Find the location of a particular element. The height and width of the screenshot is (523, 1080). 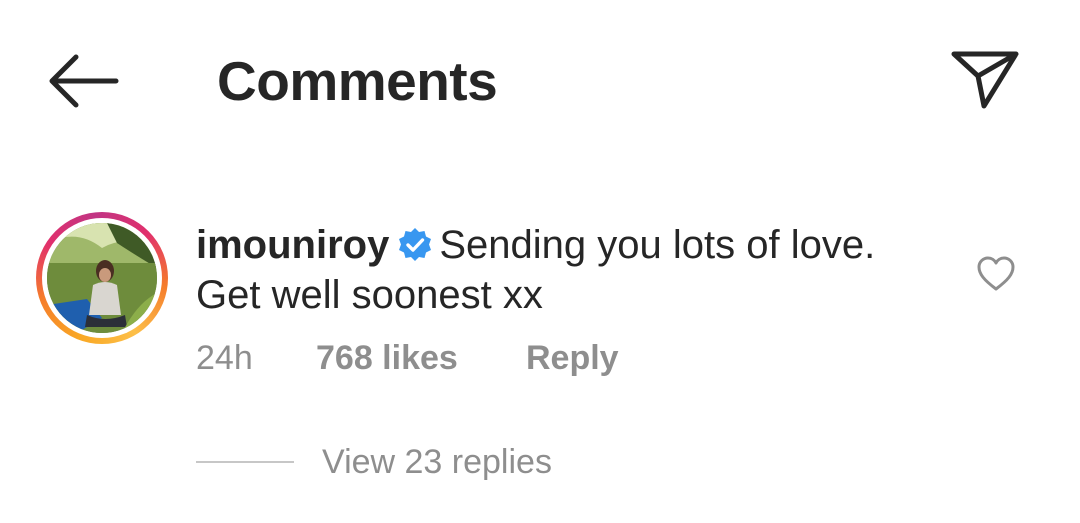

like-comment-button is located at coordinates (996, 274).